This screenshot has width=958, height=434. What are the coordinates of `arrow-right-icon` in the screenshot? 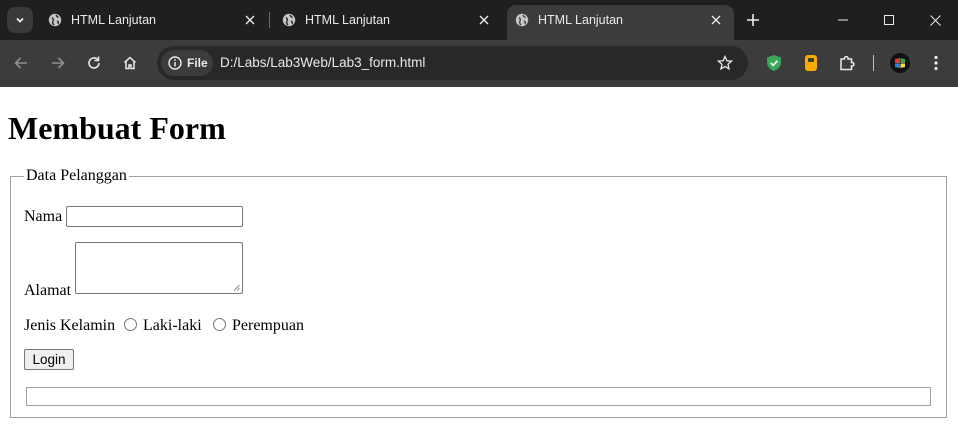 It's located at (58, 63).